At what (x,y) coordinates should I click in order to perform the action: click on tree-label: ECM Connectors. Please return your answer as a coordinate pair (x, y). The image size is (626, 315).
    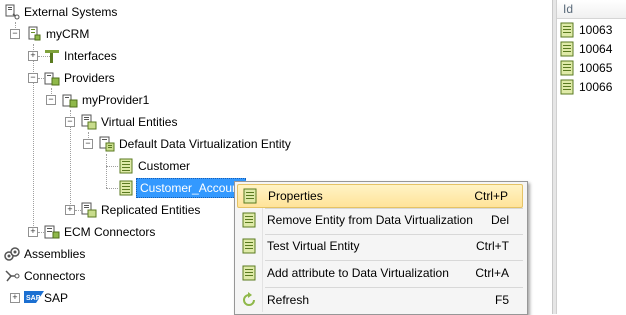
    Looking at the image, I should click on (110, 232).